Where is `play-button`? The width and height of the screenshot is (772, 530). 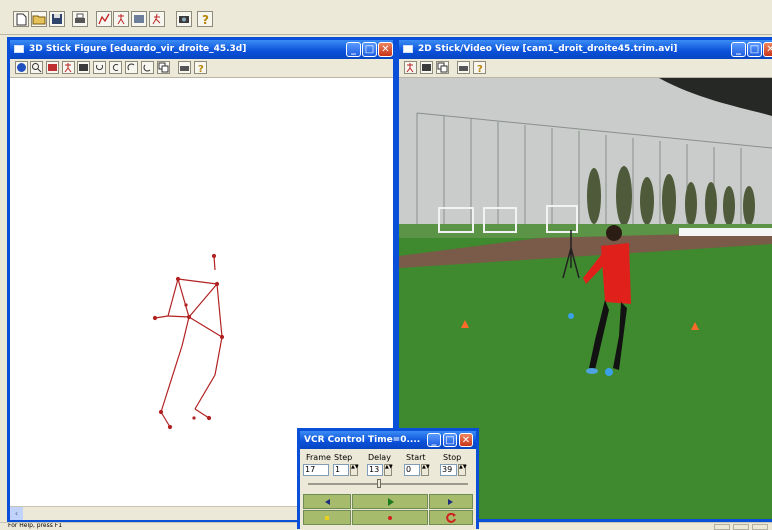 play-button is located at coordinates (390, 501).